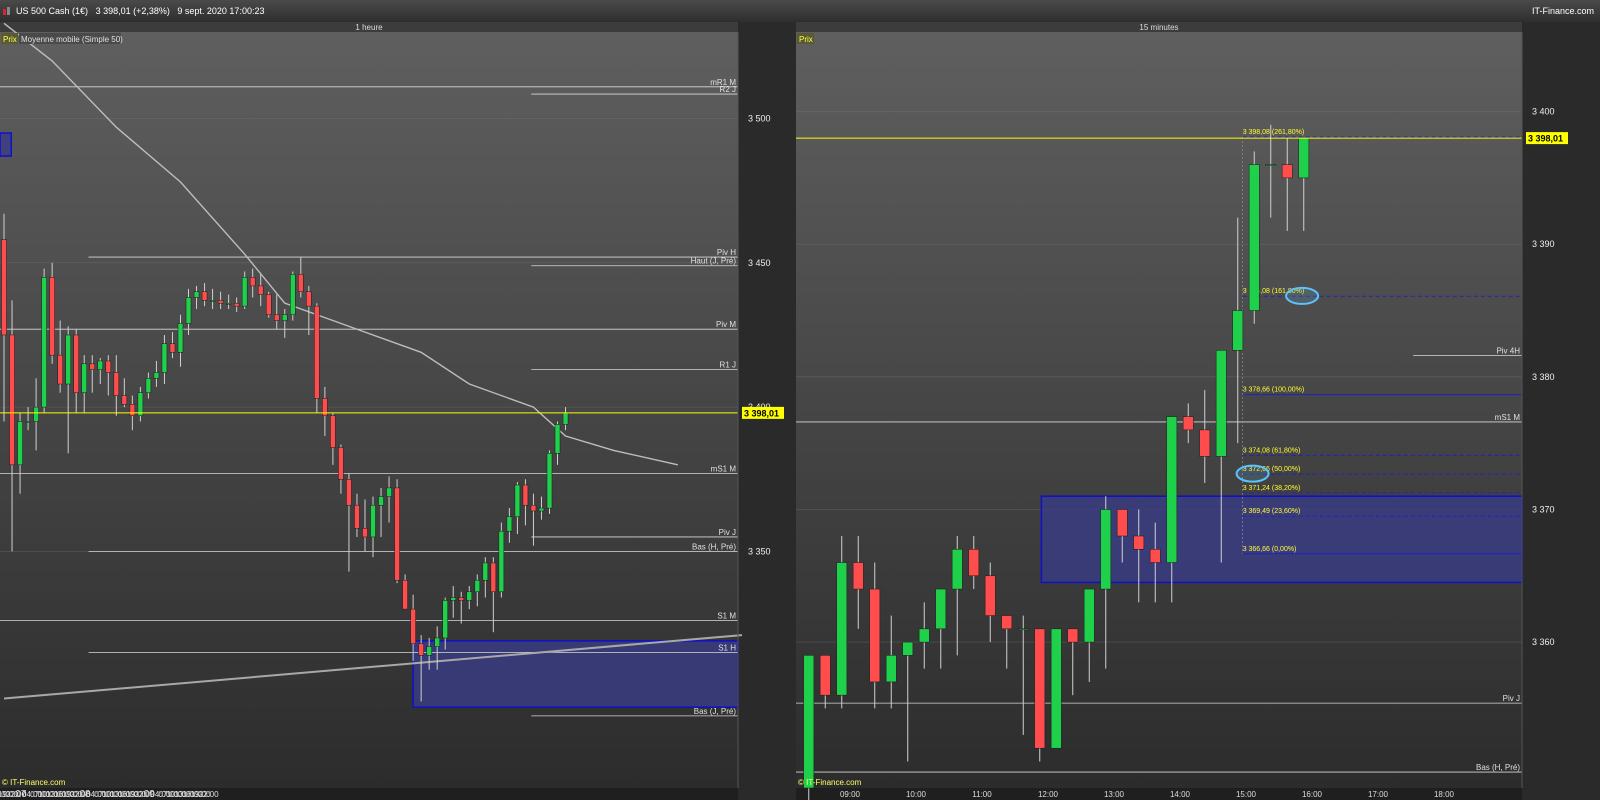 This screenshot has width=1600, height=800. Describe the element at coordinates (728, 89) in the screenshot. I see `pivot-level-label: R2 J` at that location.